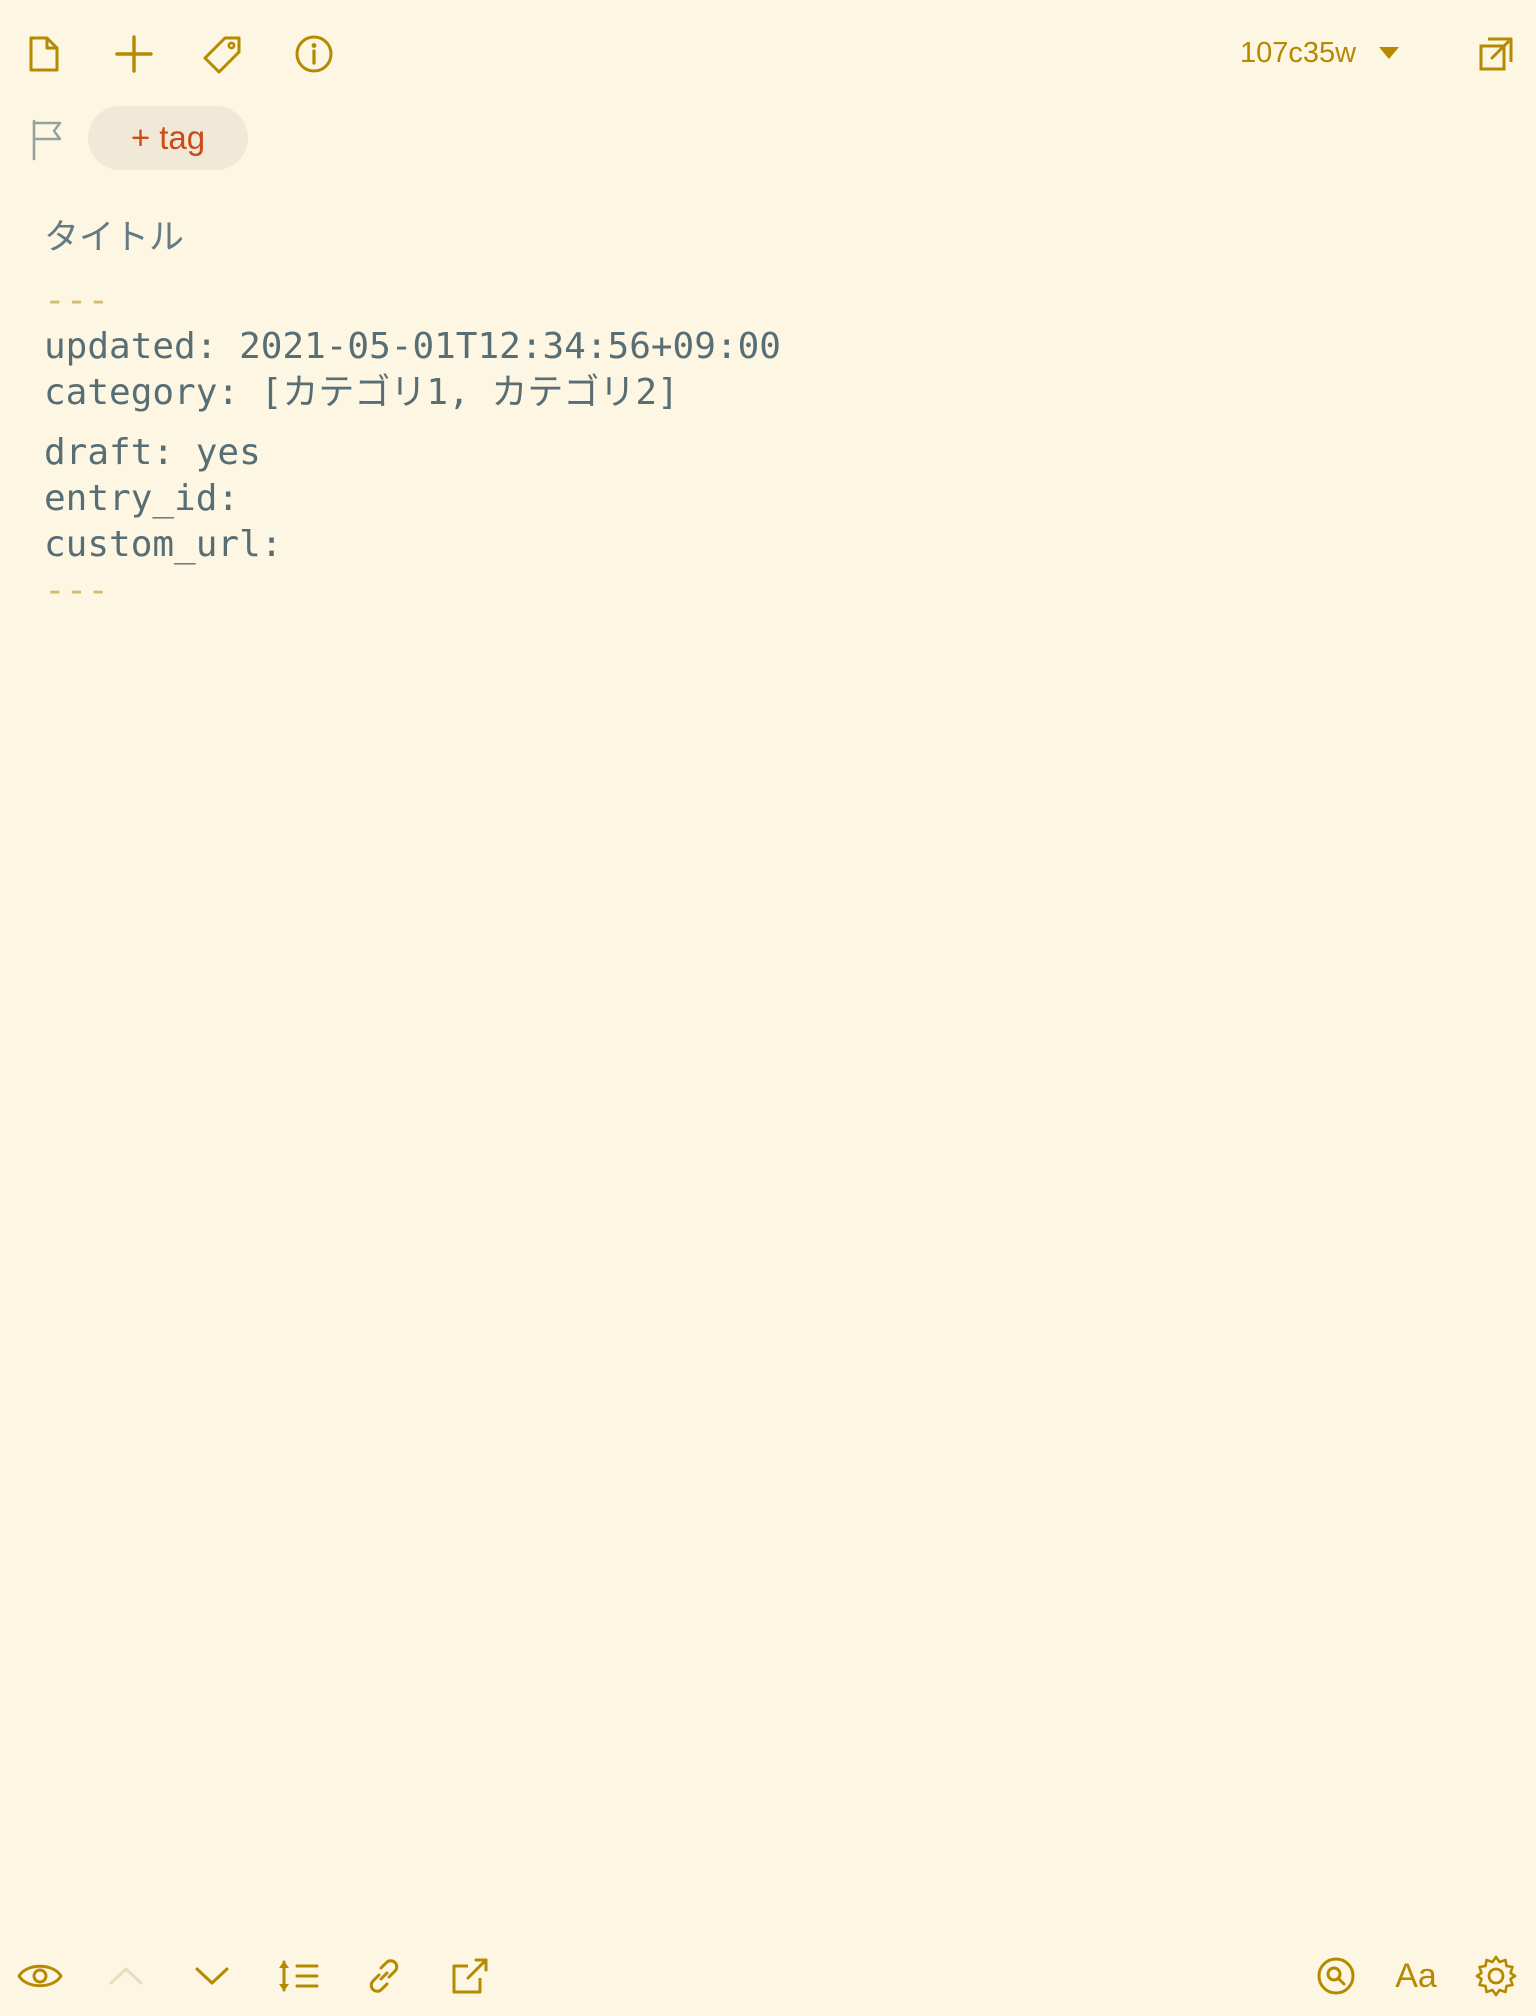 This screenshot has width=1536, height=2016. What do you see at coordinates (1496, 54) in the screenshot?
I see `expand-window-icon` at bounding box center [1496, 54].